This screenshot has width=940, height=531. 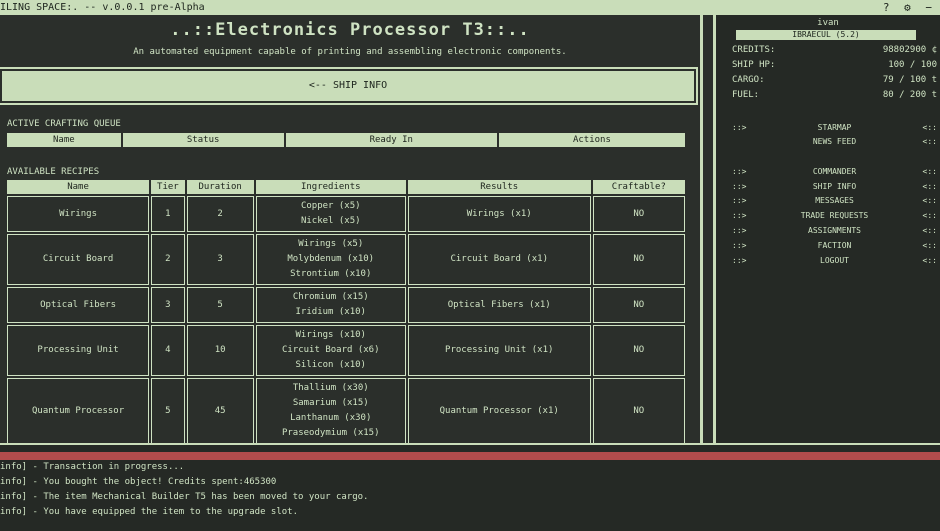 I want to click on nav-news-feed: NEWS FEED <::, so click(x=834, y=143).